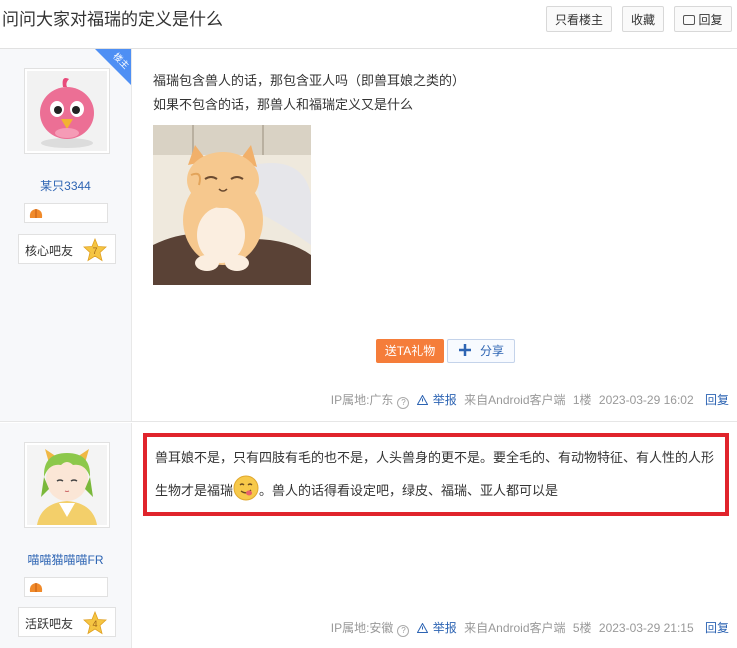 Image resolution: width=737 pixels, height=648 pixels. What do you see at coordinates (49, 624) in the screenshot?
I see `level-name: 活跃吧友` at bounding box center [49, 624].